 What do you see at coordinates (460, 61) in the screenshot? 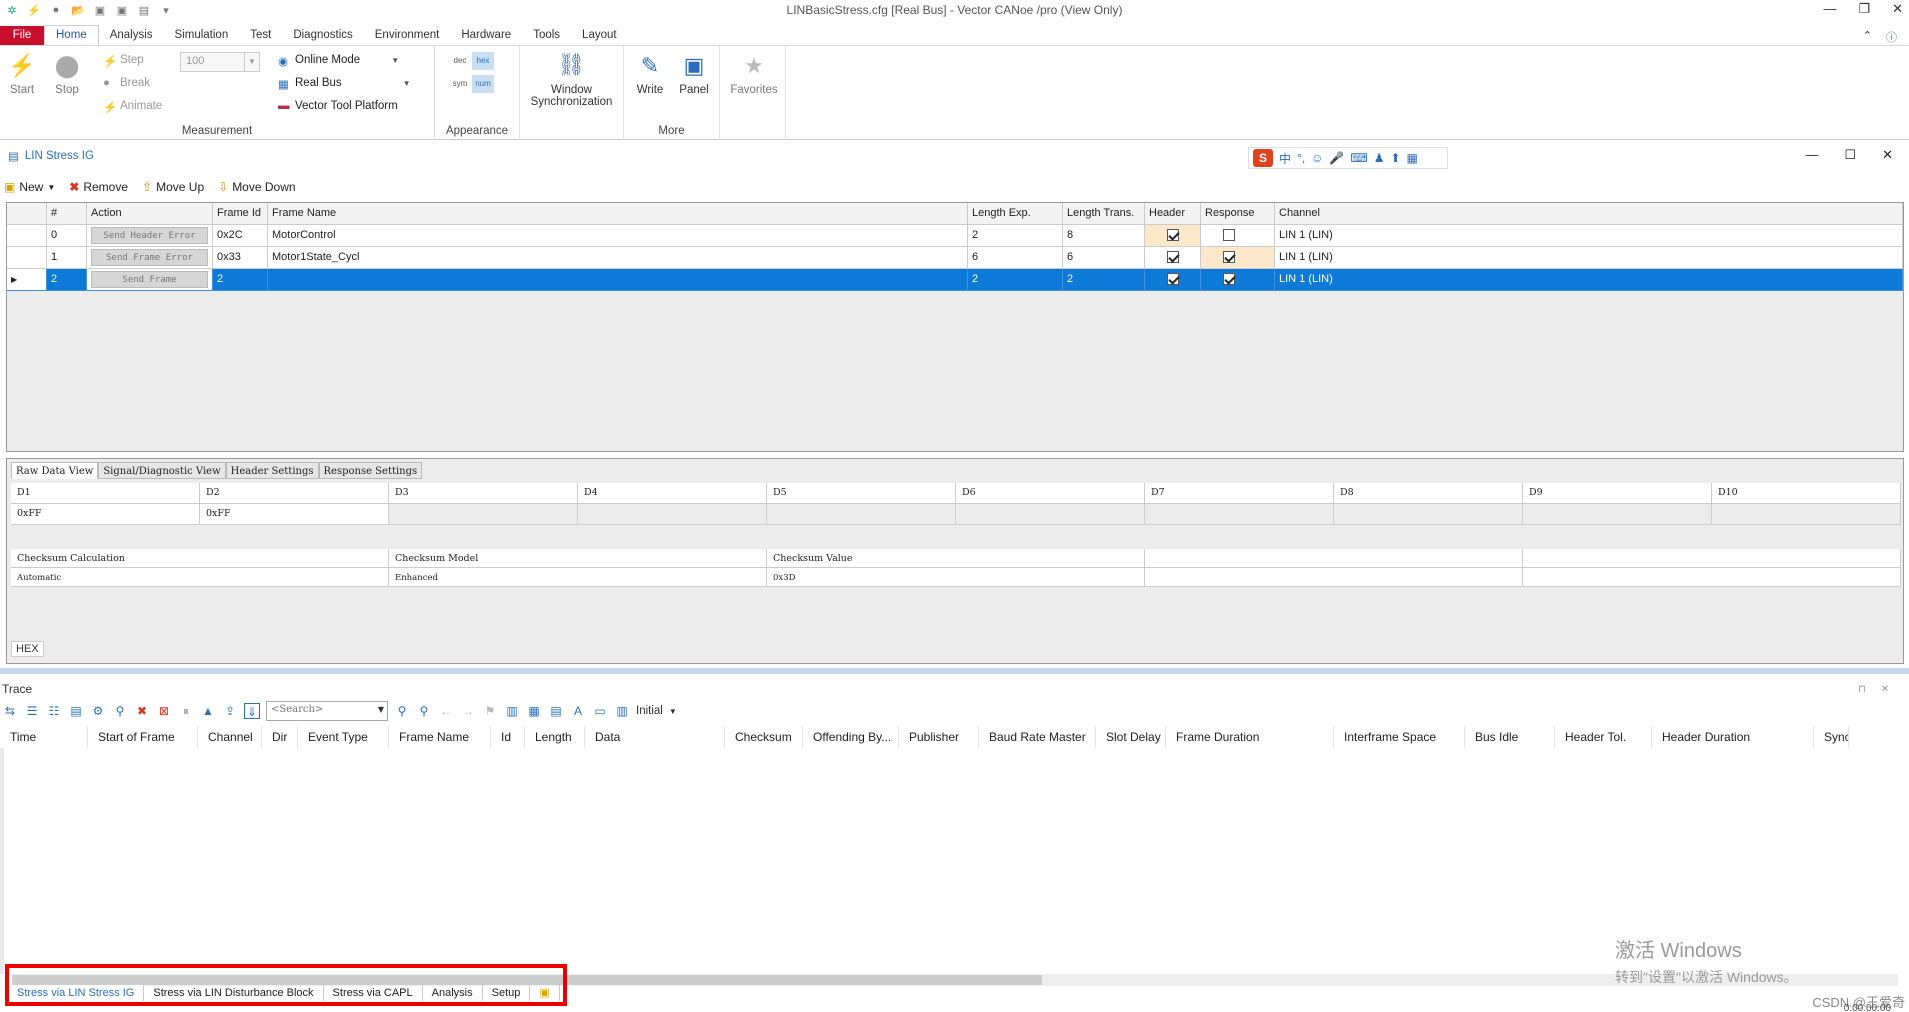
I see `format-dec-button: dec` at bounding box center [460, 61].